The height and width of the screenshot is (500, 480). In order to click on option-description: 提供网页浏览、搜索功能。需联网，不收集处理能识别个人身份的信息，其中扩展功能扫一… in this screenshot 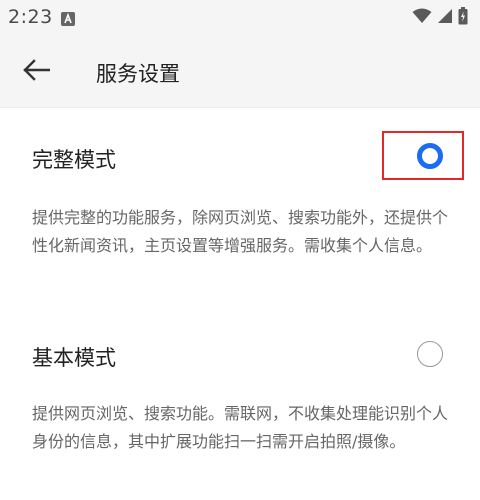, I will do `click(240, 427)`.